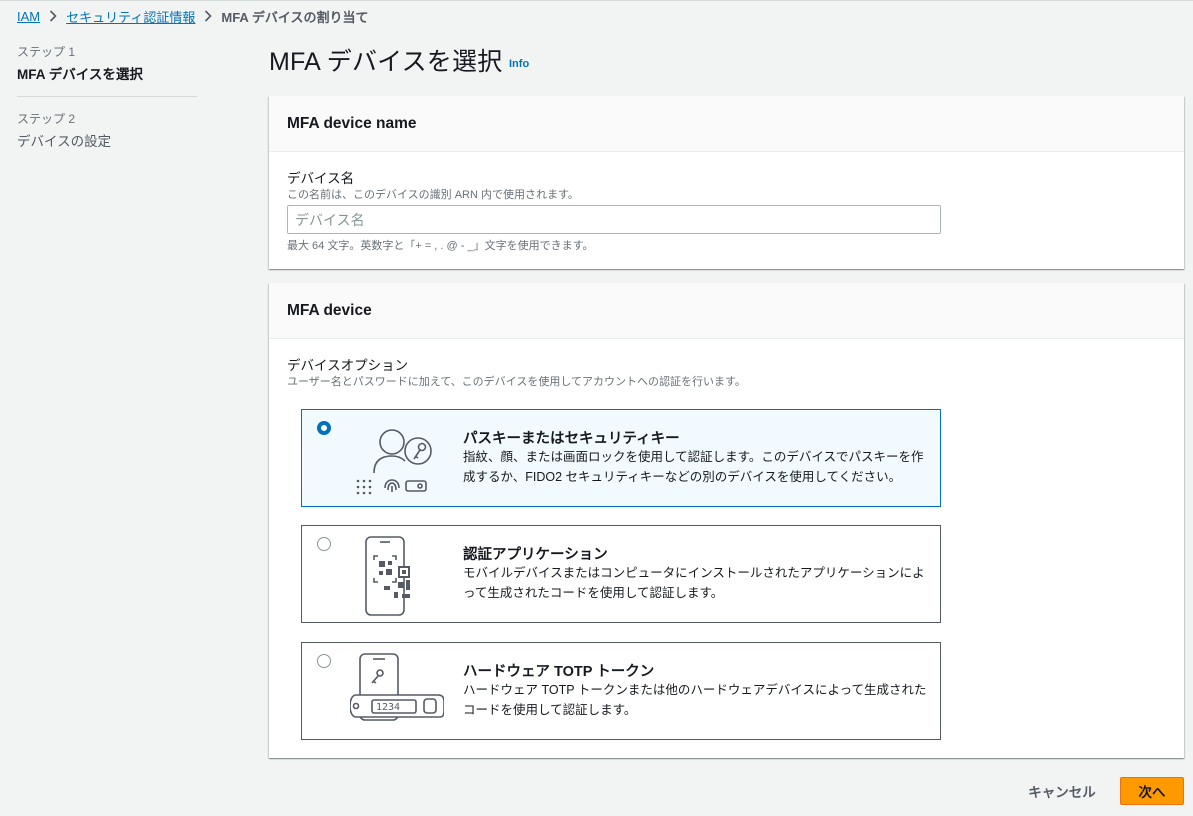 The image size is (1193, 816). I want to click on page-title: MFA デバイスを選択, so click(386, 62).